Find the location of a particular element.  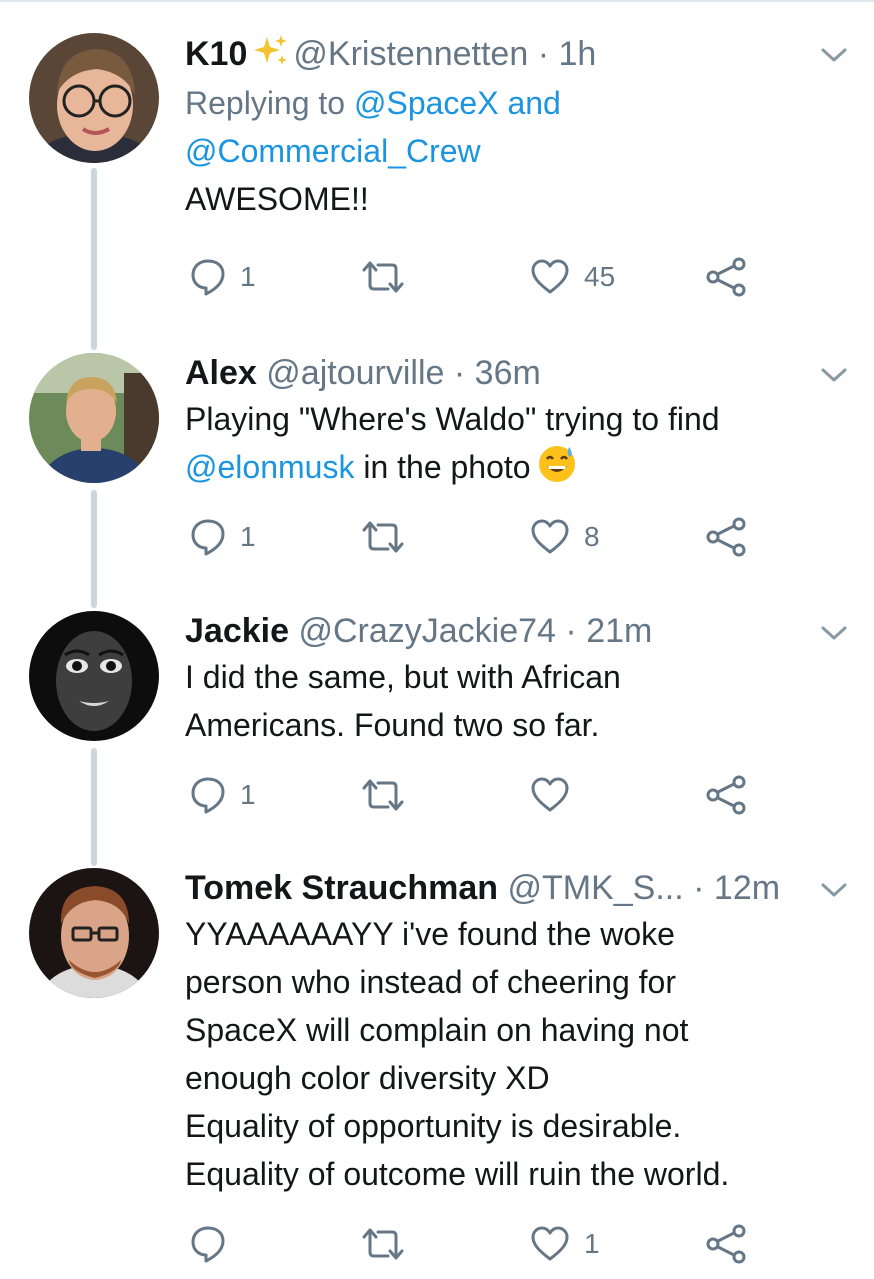

replying-to: Replying to @SpaceX and @Commercial_Crew is located at coordinates (505, 127).